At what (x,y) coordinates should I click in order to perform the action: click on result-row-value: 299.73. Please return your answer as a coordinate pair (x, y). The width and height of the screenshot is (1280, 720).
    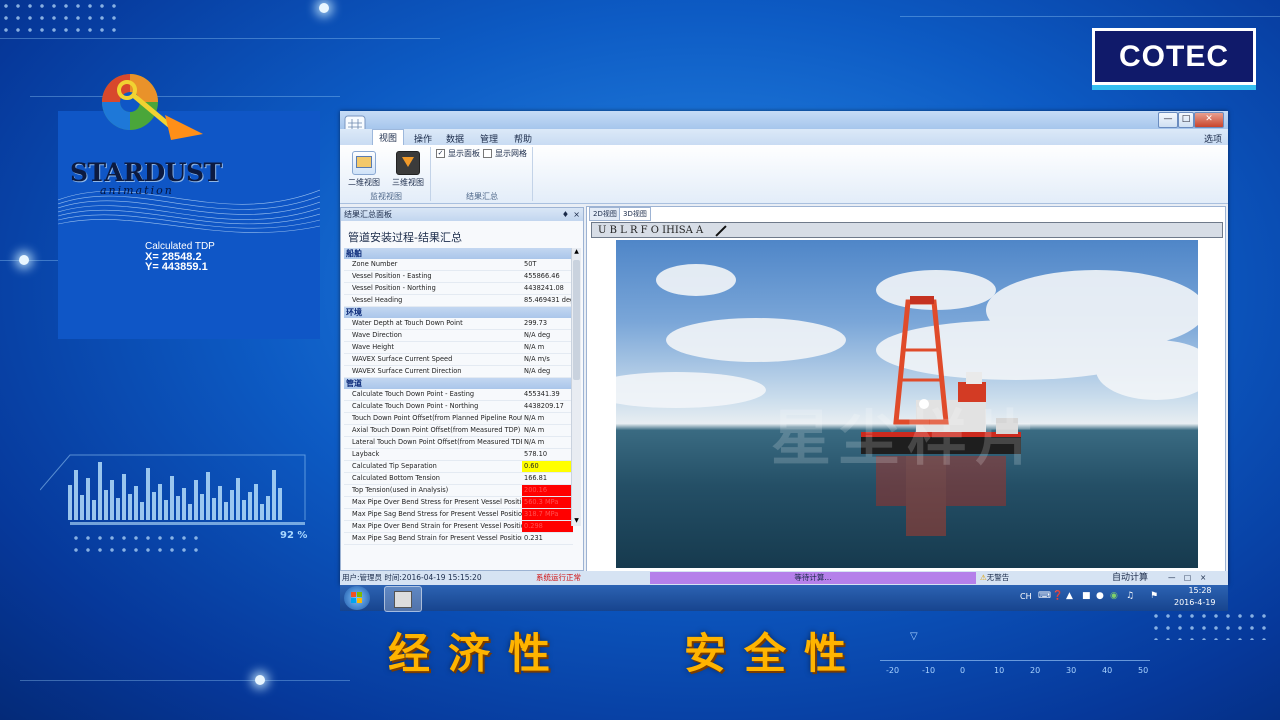
    Looking at the image, I should click on (536, 323).